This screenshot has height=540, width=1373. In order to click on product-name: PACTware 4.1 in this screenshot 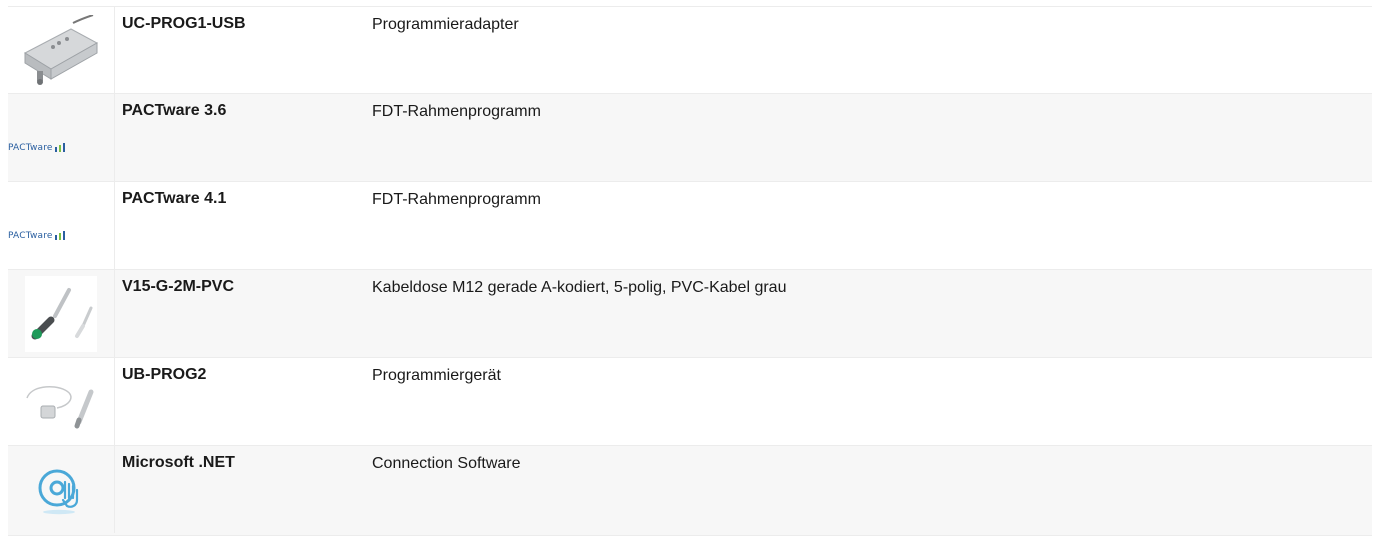, I will do `click(174, 198)`.